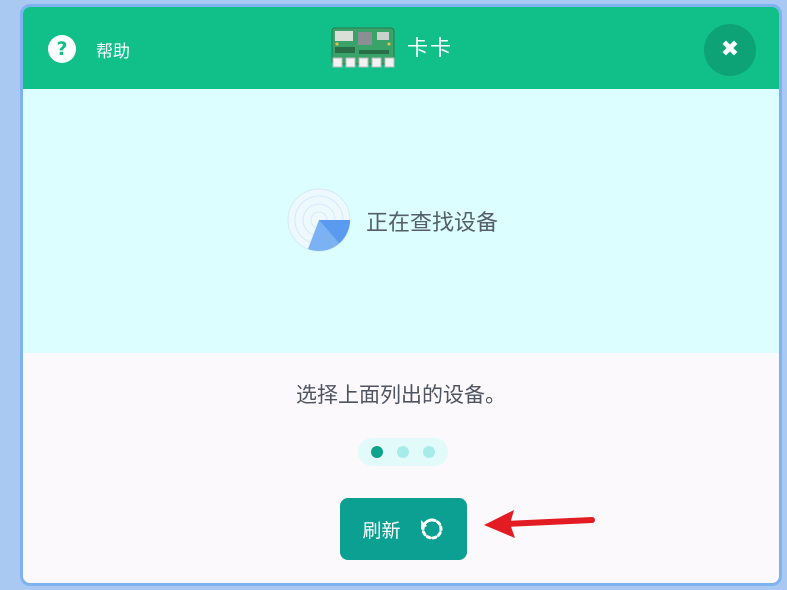 This screenshot has height=590, width=787. What do you see at coordinates (363, 47) in the screenshot?
I see `circuit-board-icon` at bounding box center [363, 47].